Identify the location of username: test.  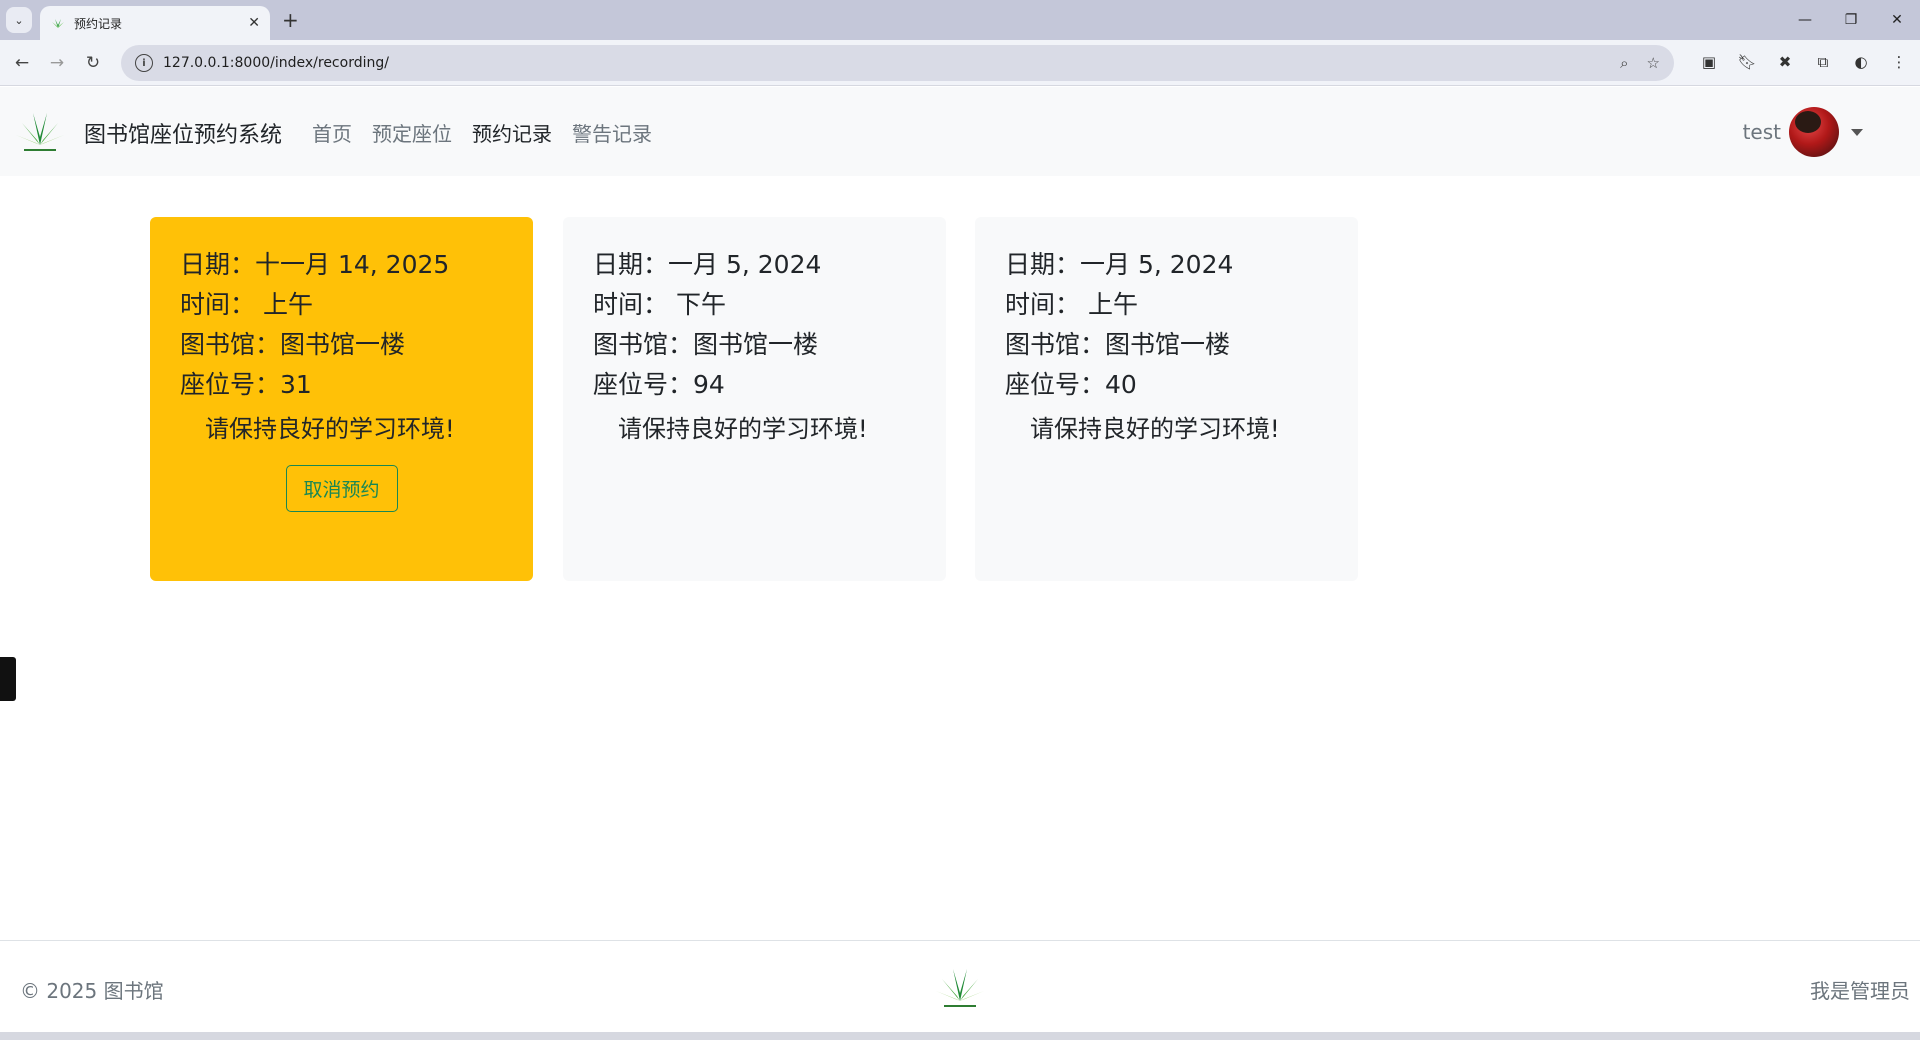
(1761, 132).